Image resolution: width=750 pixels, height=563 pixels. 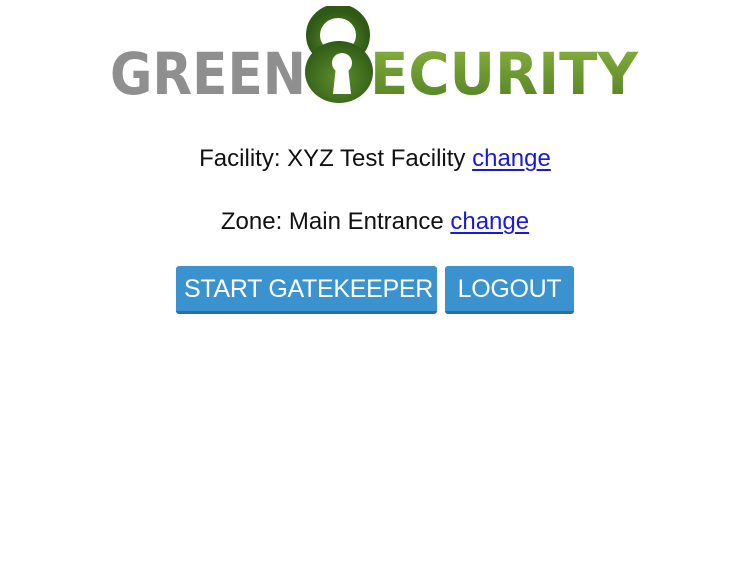 What do you see at coordinates (489, 221) in the screenshot?
I see `change-zone-link: change` at bounding box center [489, 221].